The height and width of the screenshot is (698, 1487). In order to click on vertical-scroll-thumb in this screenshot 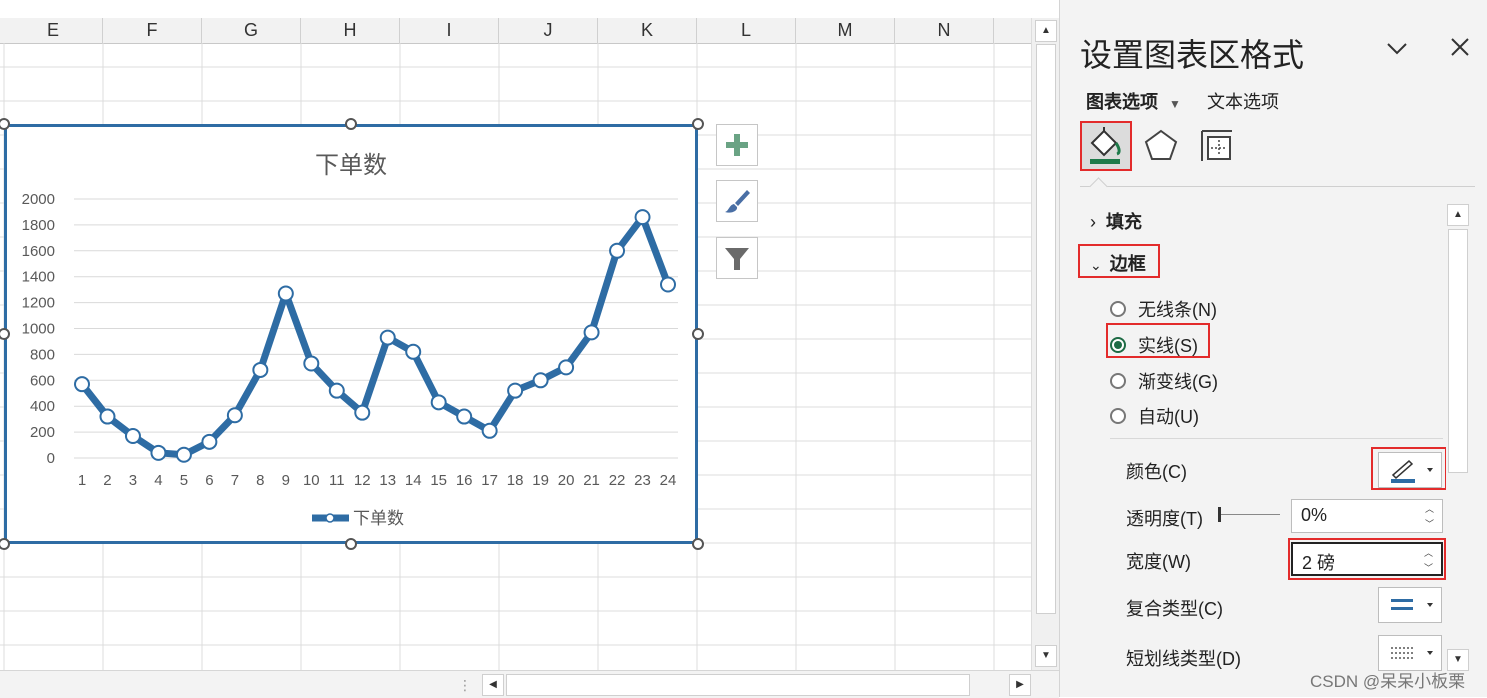, I will do `click(1046, 329)`.